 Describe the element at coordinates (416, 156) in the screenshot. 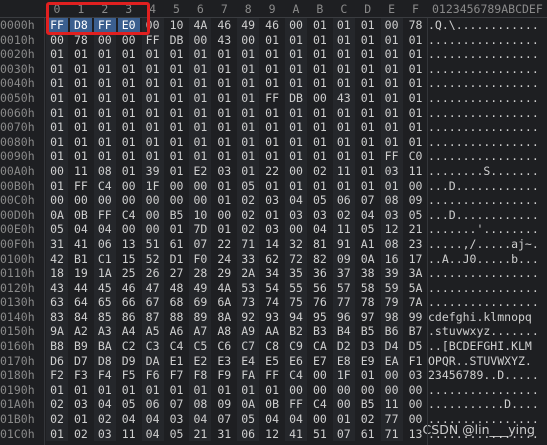

I see `hex-byte: C0` at that location.